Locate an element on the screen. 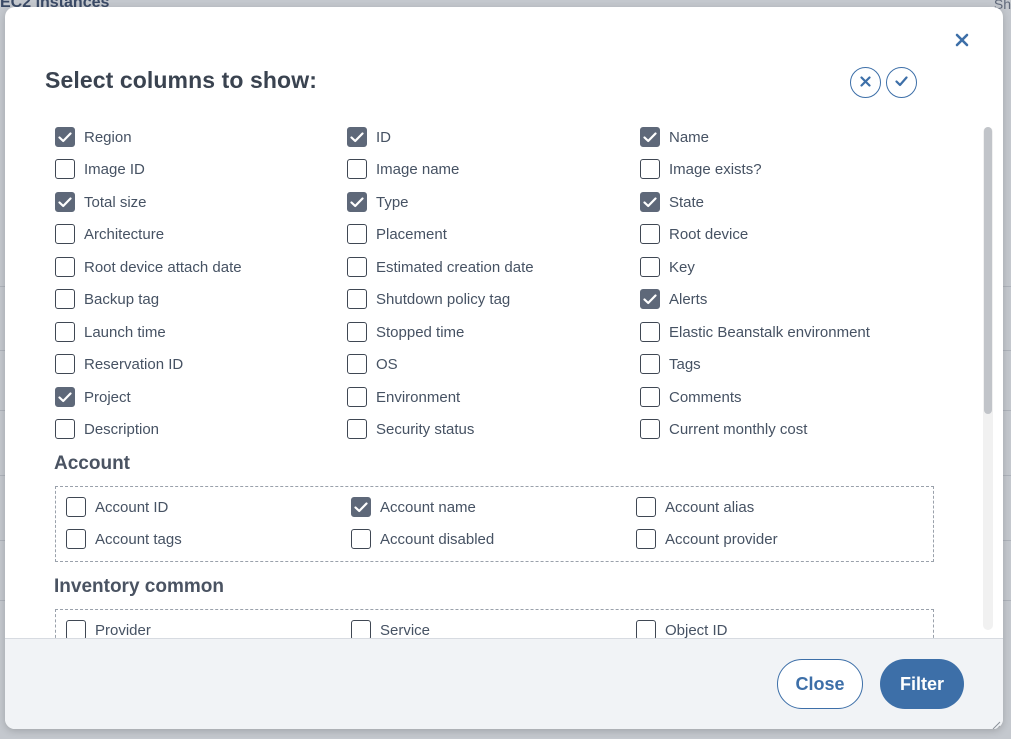  column-option-root-device-attach-date: Root device attach date is located at coordinates (148, 267).